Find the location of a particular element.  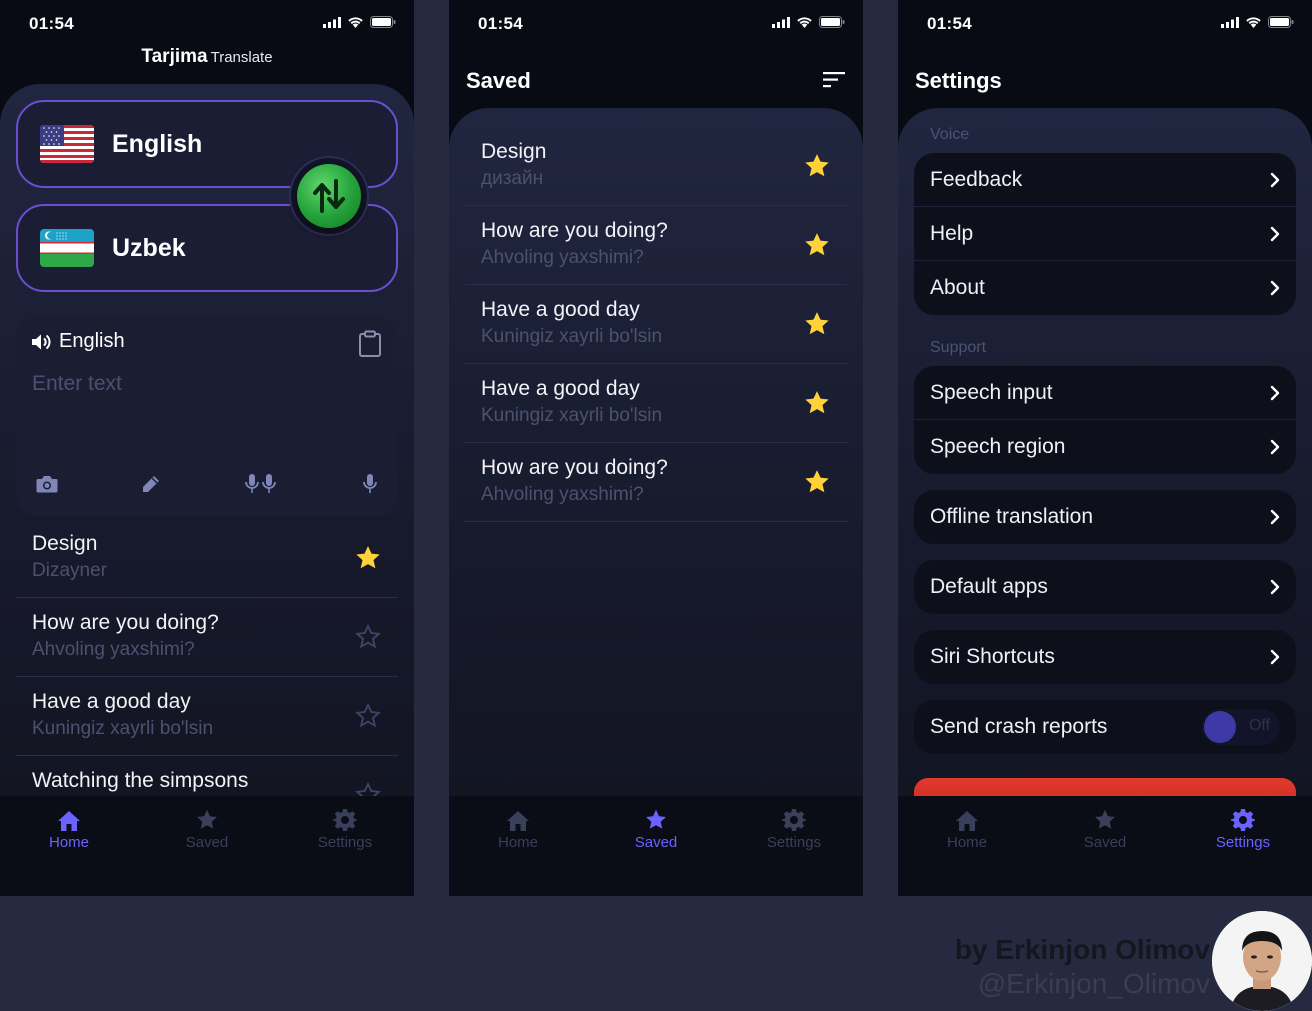

author-name: by Erkinjon Olimov is located at coordinates (1082, 949).